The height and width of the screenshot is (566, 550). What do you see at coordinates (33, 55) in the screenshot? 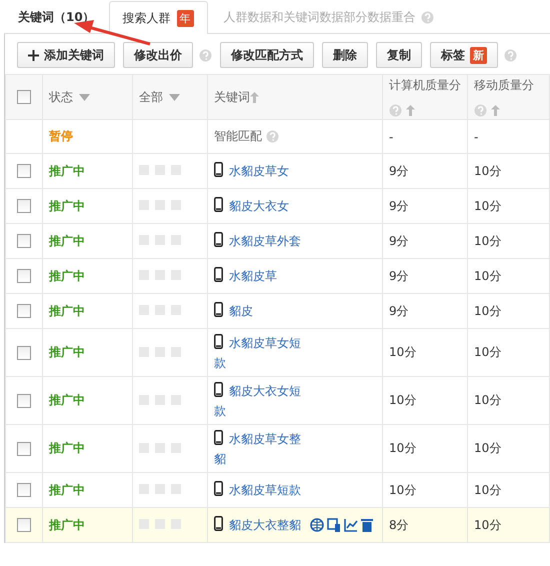
I see `plus-icon` at bounding box center [33, 55].